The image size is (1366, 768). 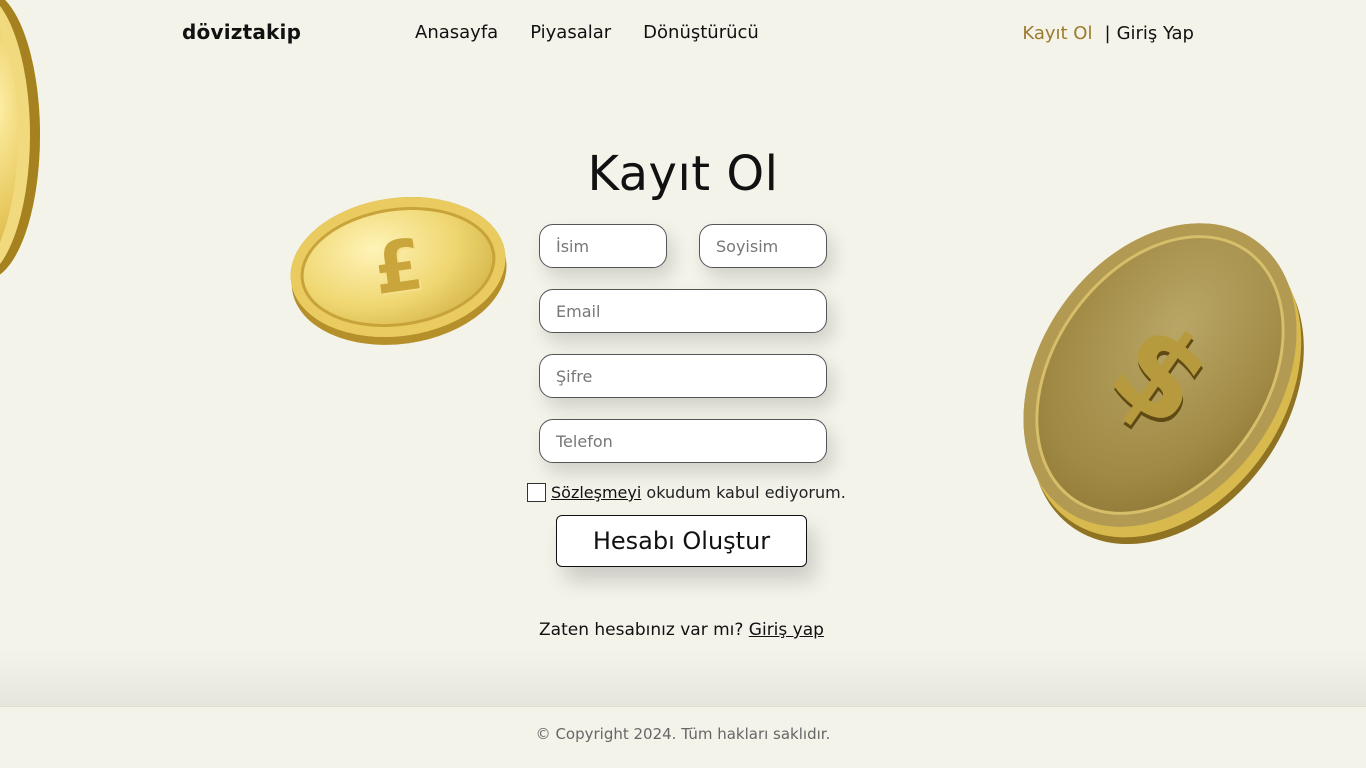 I want to click on site-logo: döviztakip, so click(x=241, y=32).